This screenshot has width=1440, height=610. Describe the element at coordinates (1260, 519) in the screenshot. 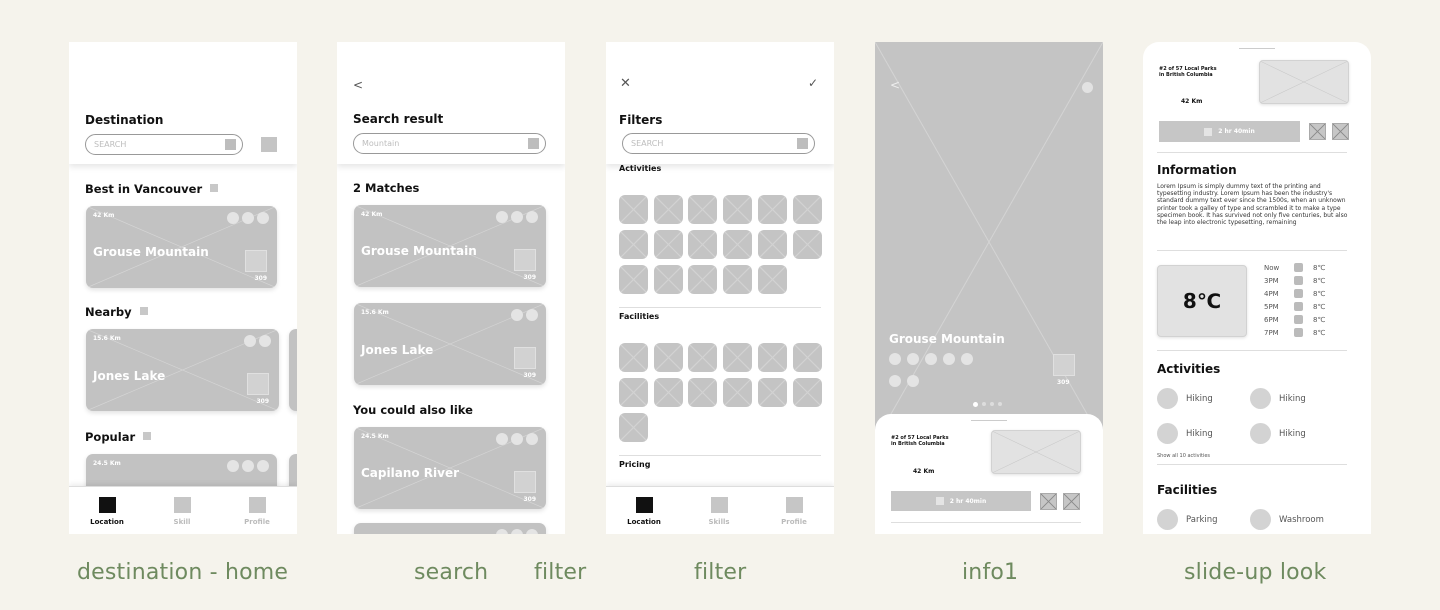

I see `washroom-icon` at that location.